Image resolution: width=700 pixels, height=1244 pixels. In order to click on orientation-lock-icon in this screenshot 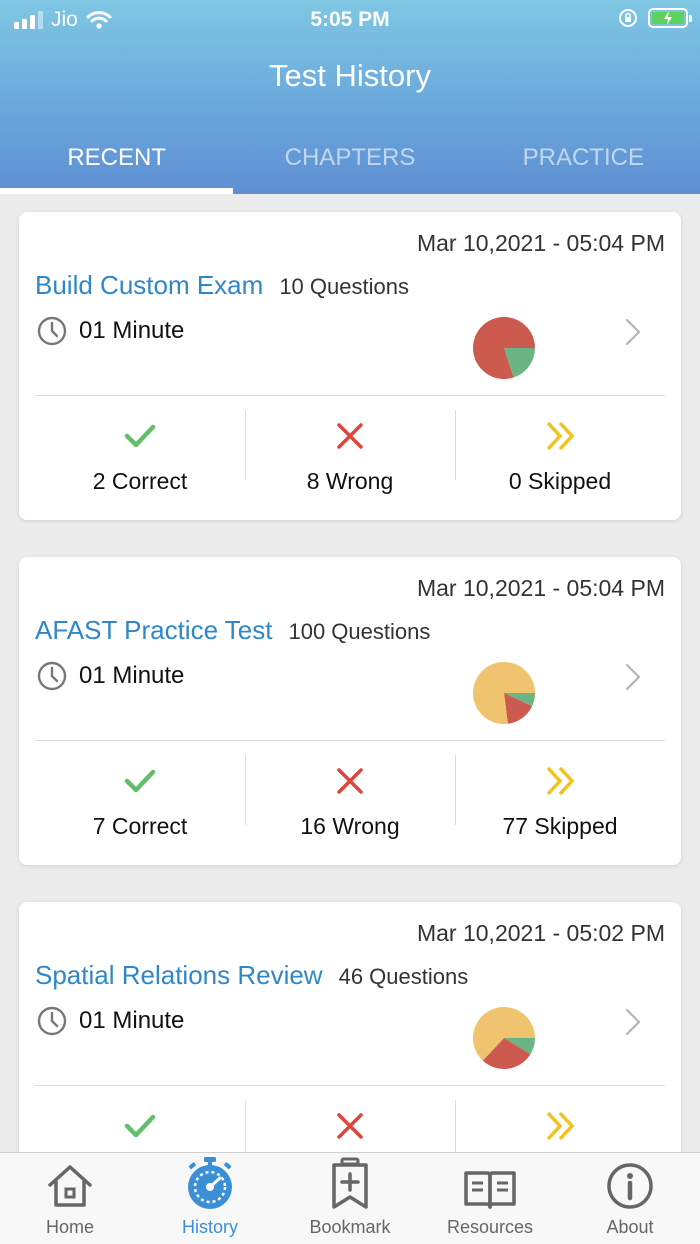, I will do `click(628, 18)`.